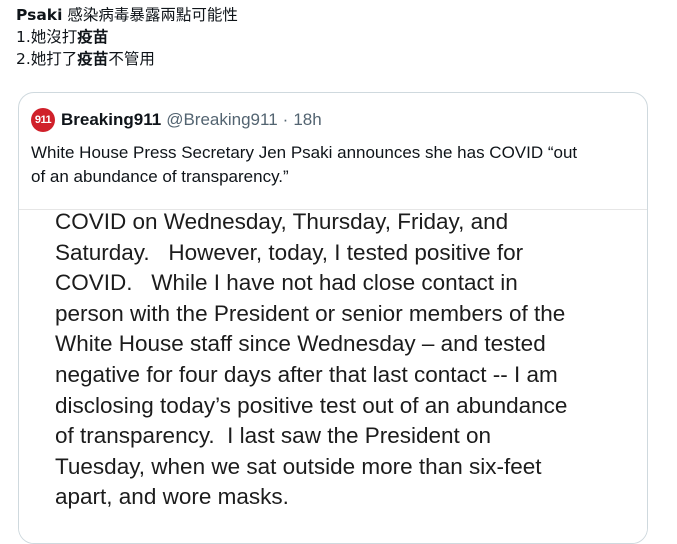 This screenshot has height=544, width=677. What do you see at coordinates (111, 120) in the screenshot?
I see `author-name: Breaking911` at bounding box center [111, 120].